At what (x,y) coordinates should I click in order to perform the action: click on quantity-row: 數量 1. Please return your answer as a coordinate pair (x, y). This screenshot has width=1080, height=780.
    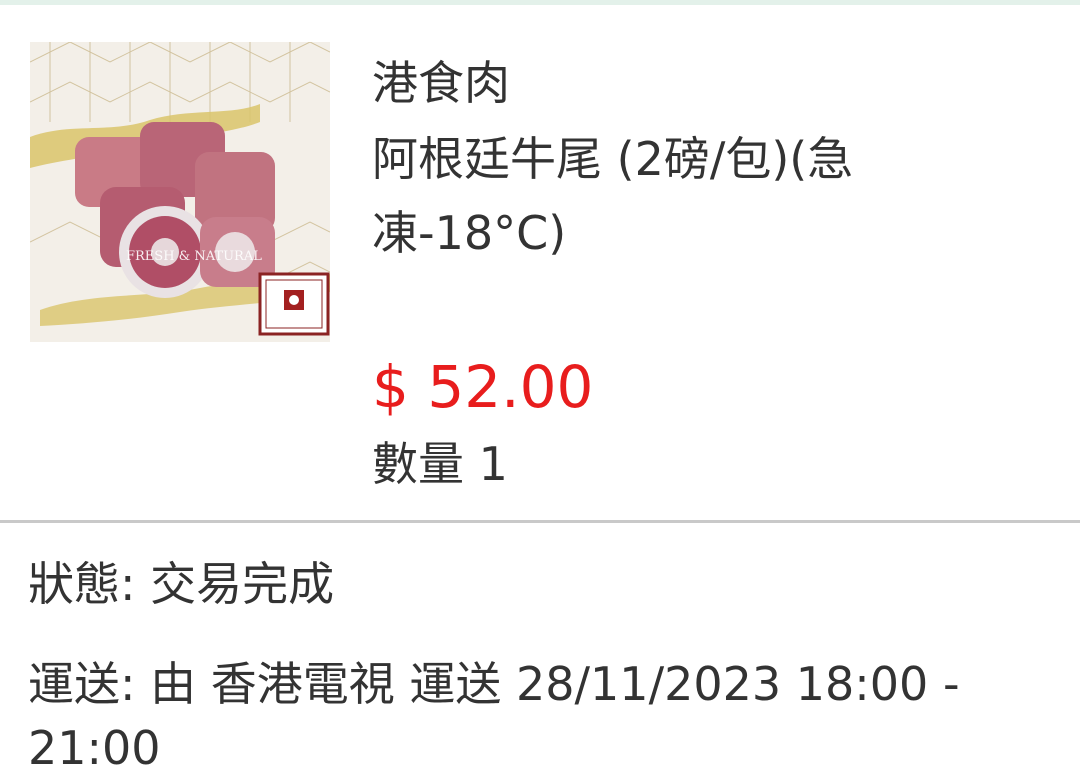
    Looking at the image, I should click on (440, 464).